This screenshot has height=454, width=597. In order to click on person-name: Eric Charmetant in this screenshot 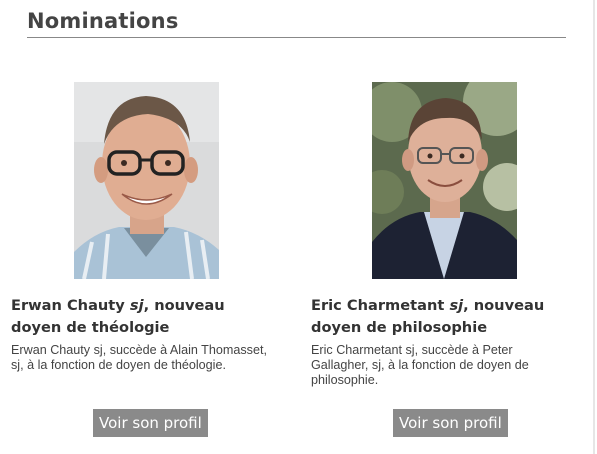, I will do `click(378, 305)`.